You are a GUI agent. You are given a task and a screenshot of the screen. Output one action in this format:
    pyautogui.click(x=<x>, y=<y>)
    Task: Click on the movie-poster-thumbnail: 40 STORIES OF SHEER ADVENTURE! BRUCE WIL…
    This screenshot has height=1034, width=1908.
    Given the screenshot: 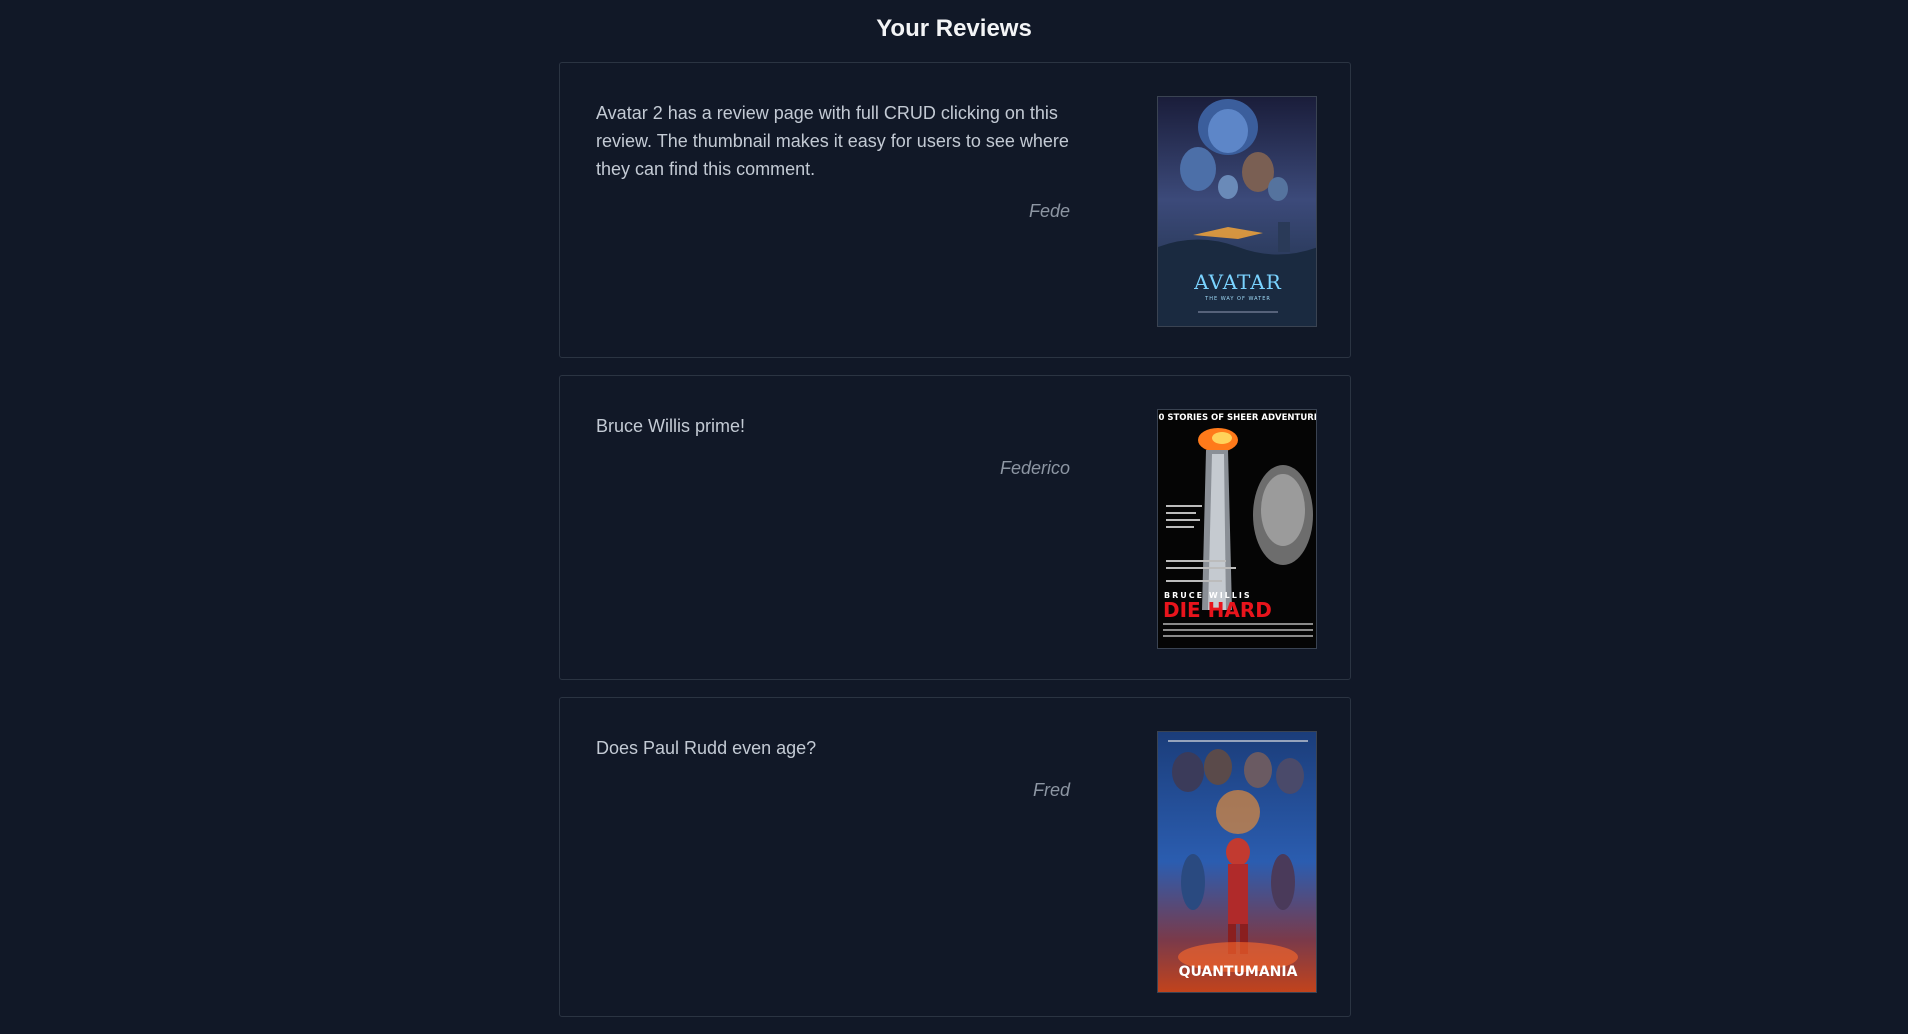 What is the action you would take?
    pyautogui.click(x=1237, y=529)
    